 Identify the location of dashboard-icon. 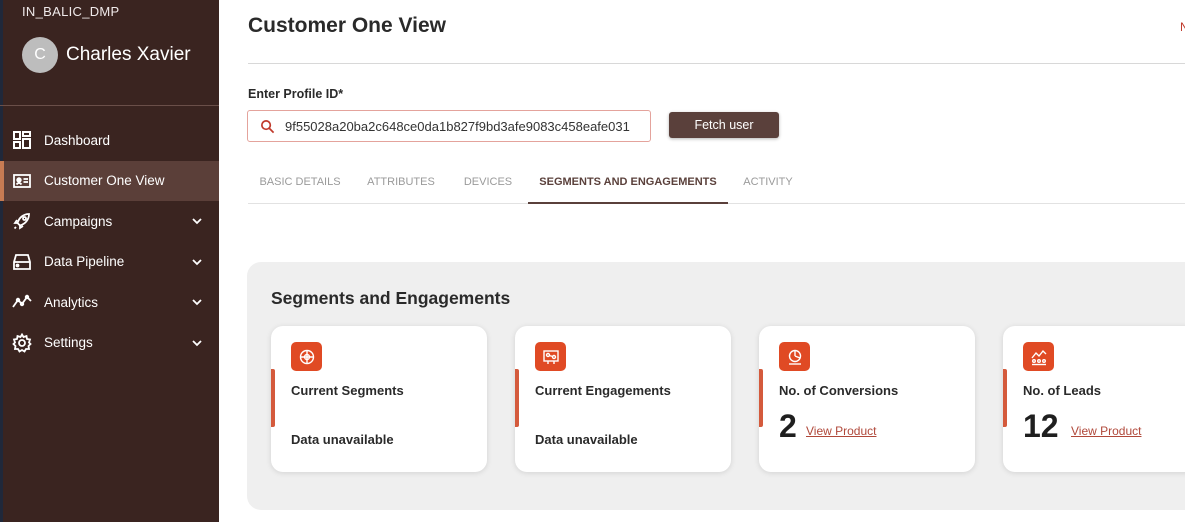
(22, 140).